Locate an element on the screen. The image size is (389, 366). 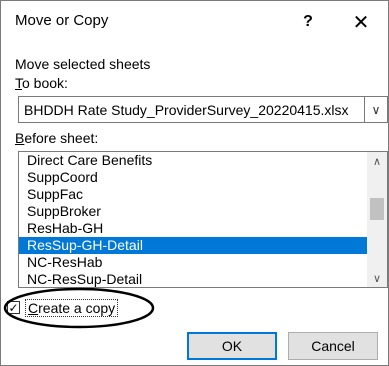
before-sheet-hotkey: B is located at coordinates (20, 138).